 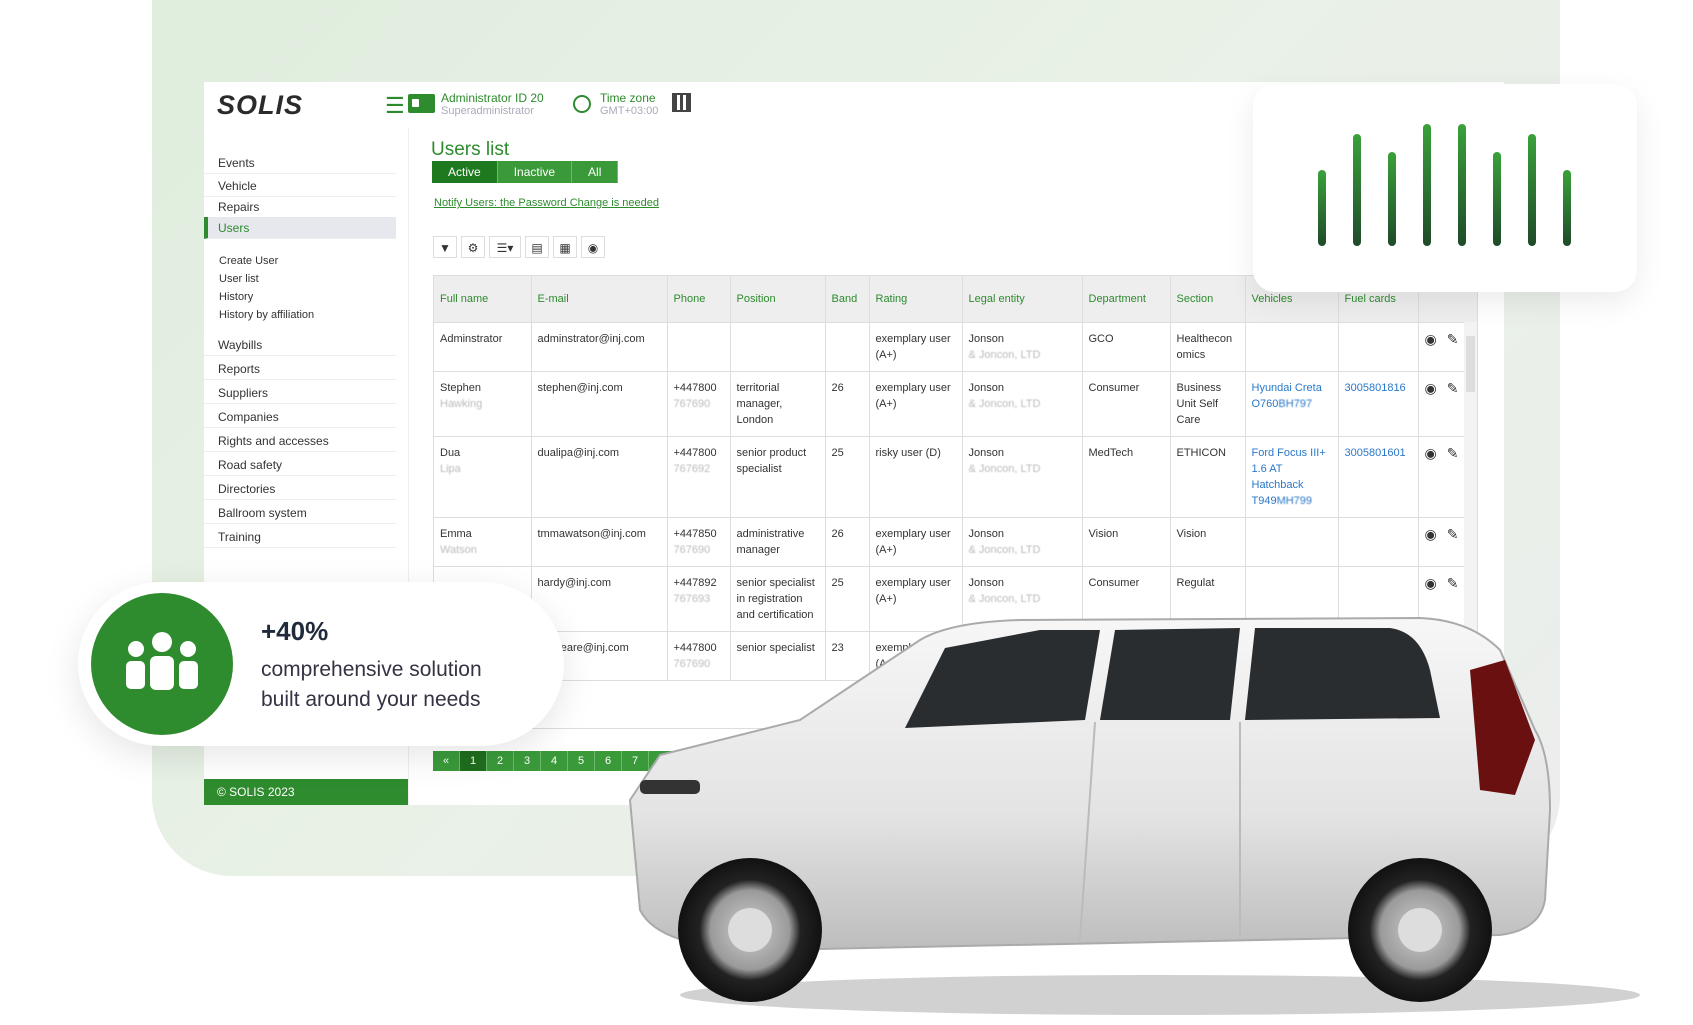 What do you see at coordinates (505, 247) in the screenshot?
I see `list-view-icon: ☰▾` at bounding box center [505, 247].